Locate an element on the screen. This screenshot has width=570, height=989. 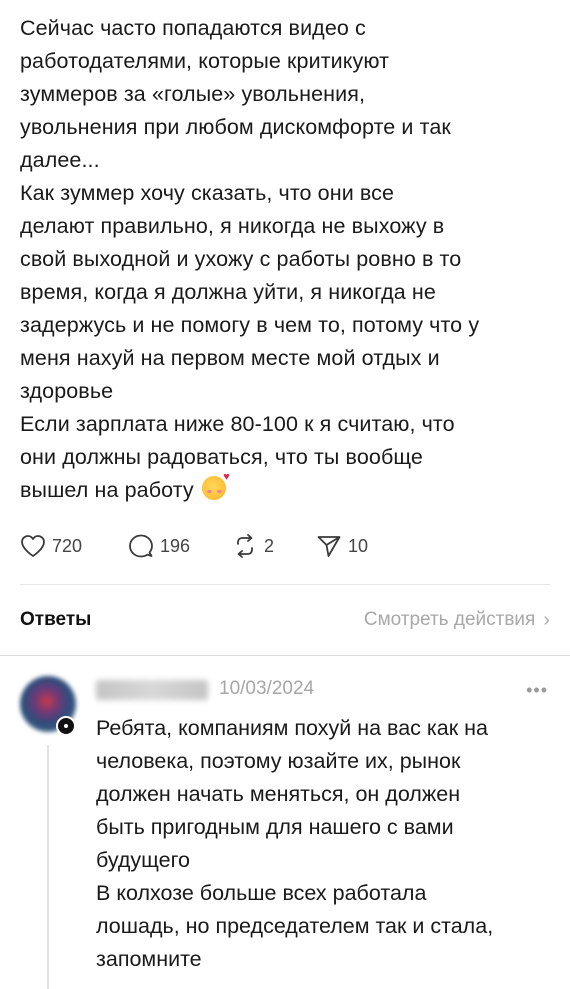
comment-button: 196 is located at coordinates (159, 546).